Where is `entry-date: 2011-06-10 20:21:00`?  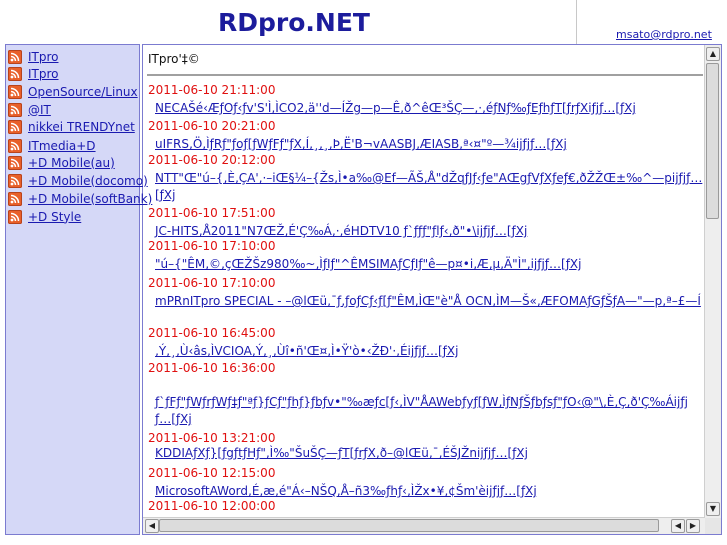 entry-date: 2011-06-10 20:21:00 is located at coordinates (212, 126).